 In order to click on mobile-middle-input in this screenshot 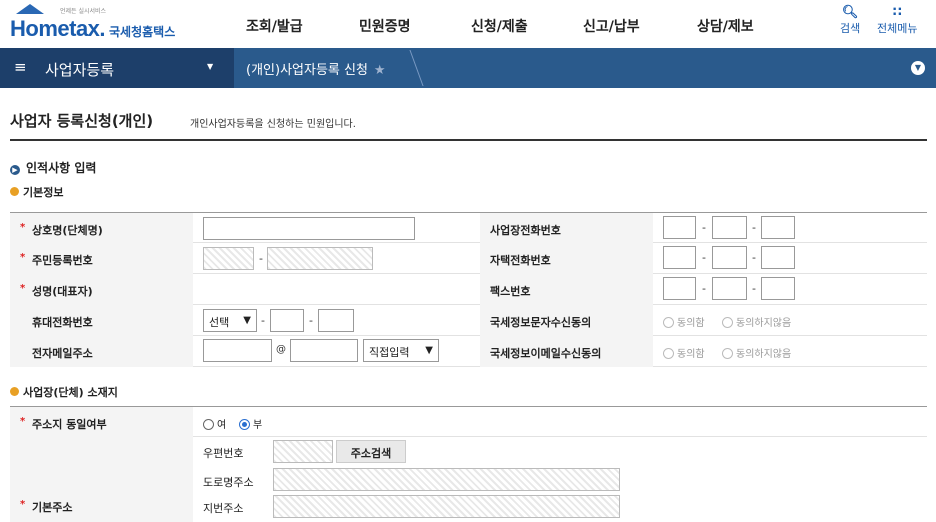, I will do `click(287, 320)`.